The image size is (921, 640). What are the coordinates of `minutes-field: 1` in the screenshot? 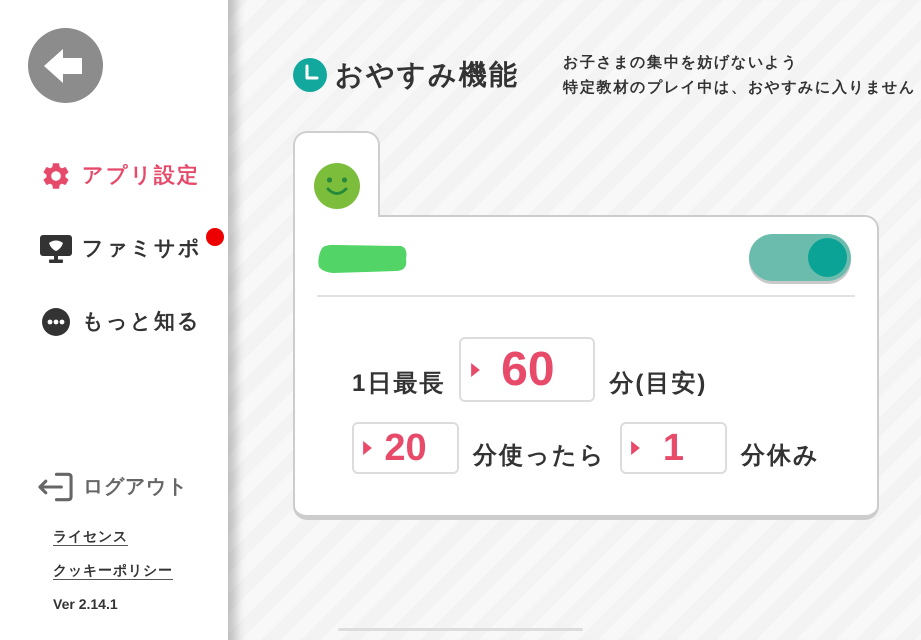 It's located at (673, 448).